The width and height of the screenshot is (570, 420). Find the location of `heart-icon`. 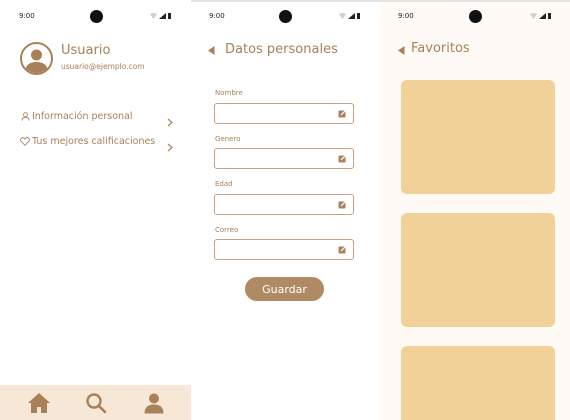

heart-icon is located at coordinates (25, 141).